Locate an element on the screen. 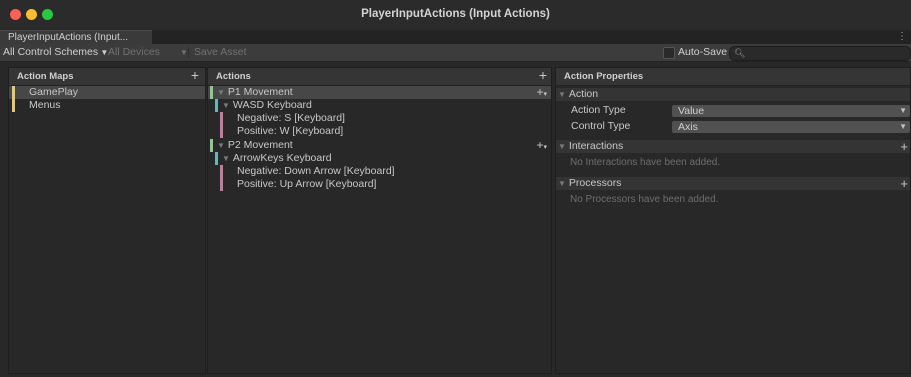 This screenshot has height=377, width=911. binding-part-label: Negative: S [Keyboard] is located at coordinates (291, 118).